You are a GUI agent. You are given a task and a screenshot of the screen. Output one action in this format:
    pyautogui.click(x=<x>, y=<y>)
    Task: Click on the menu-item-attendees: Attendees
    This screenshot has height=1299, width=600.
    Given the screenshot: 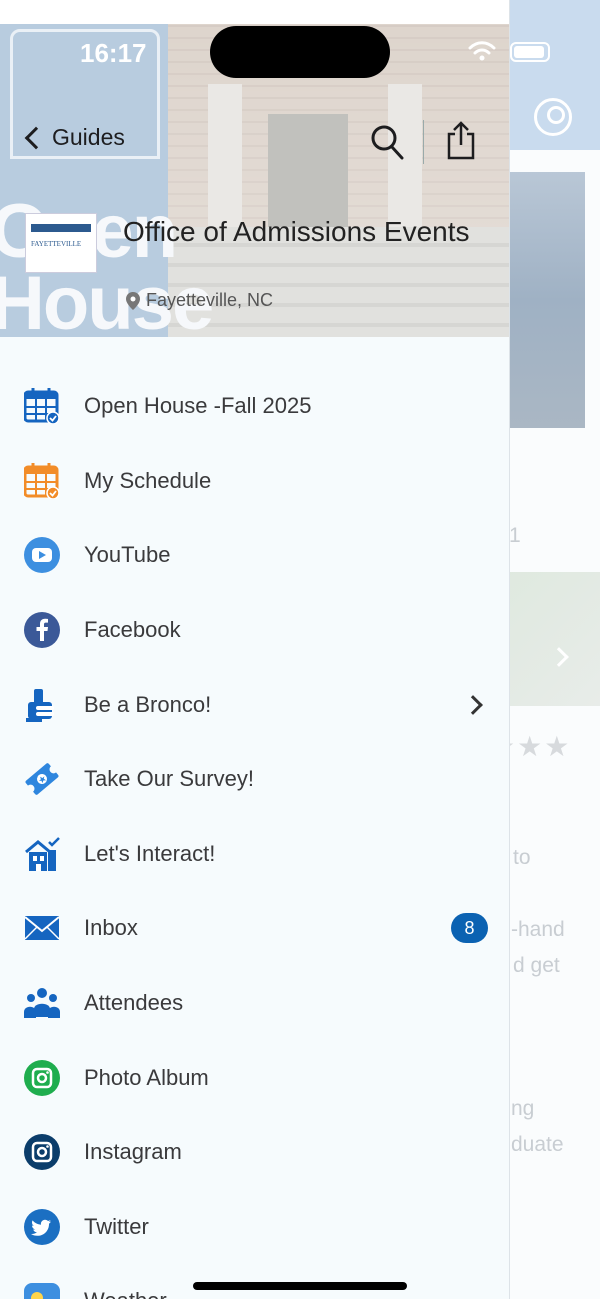 What is the action you would take?
    pyautogui.click(x=254, y=1003)
    